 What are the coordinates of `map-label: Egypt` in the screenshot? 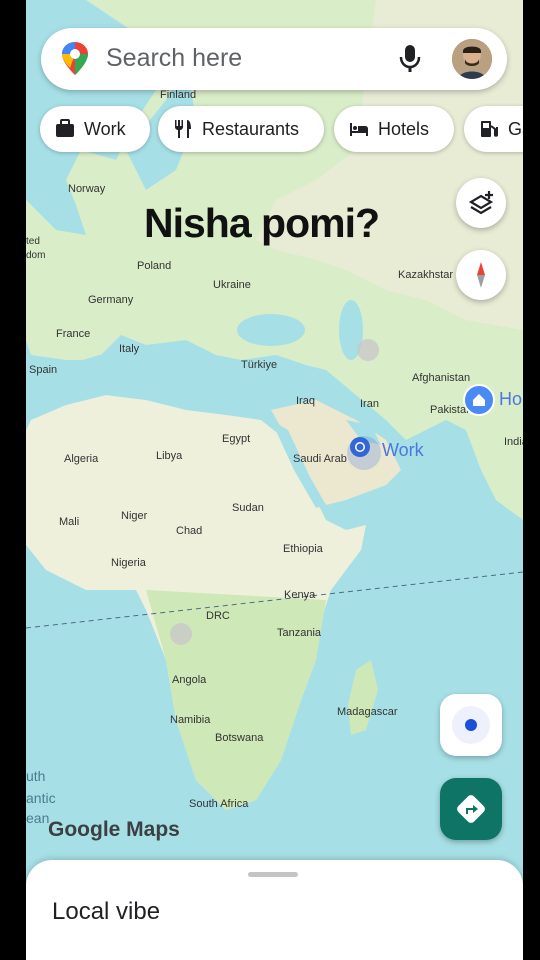 It's located at (236, 439).